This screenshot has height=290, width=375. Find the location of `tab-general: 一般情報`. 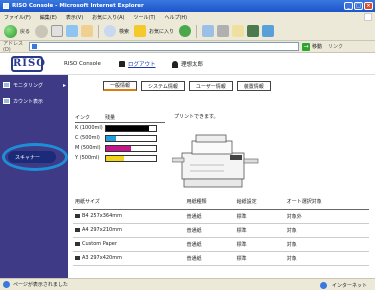

tab-general: 一般情報 is located at coordinates (120, 86).